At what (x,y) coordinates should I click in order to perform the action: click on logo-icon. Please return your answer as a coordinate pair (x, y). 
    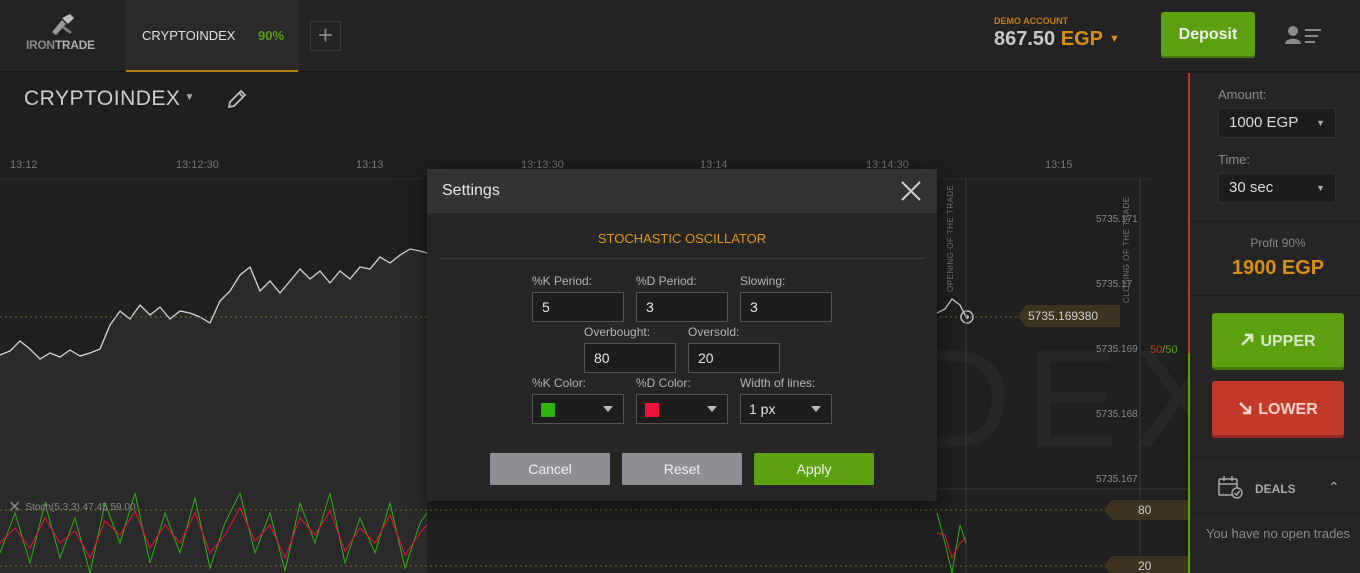
    Looking at the image, I should click on (63, 24).